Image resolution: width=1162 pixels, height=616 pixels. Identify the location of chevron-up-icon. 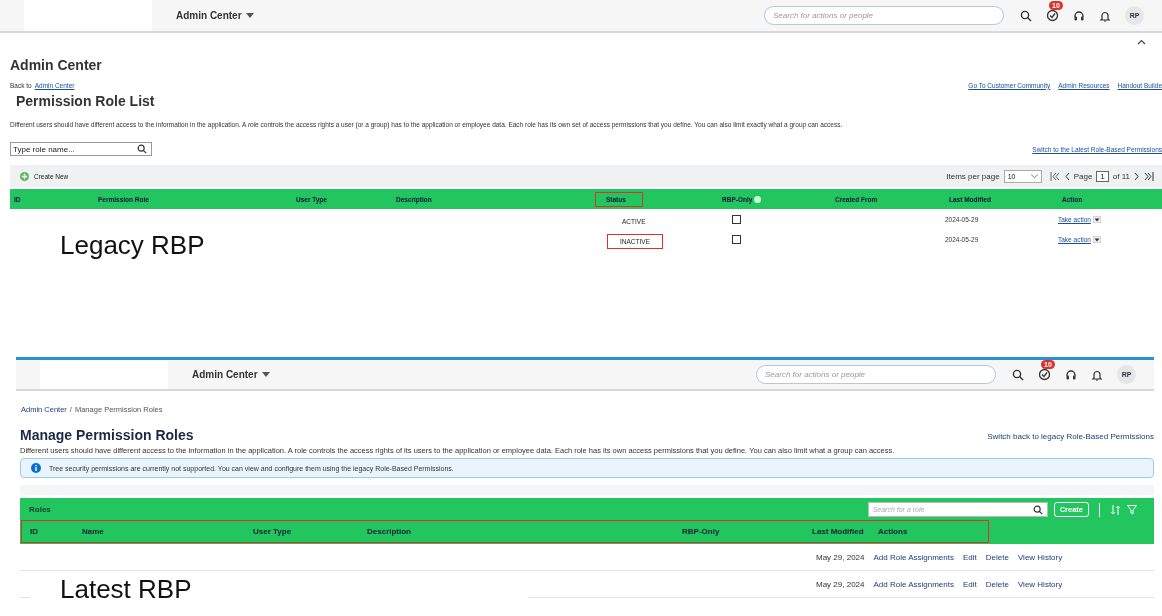
(1141, 42).